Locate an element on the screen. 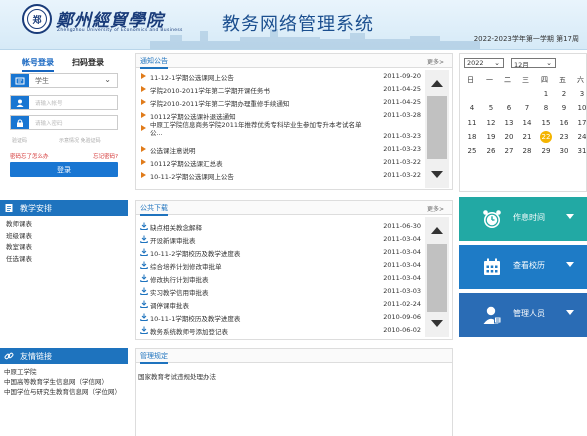 The width and height of the screenshot is (587, 436). calendar-day: 23 is located at coordinates (564, 137).